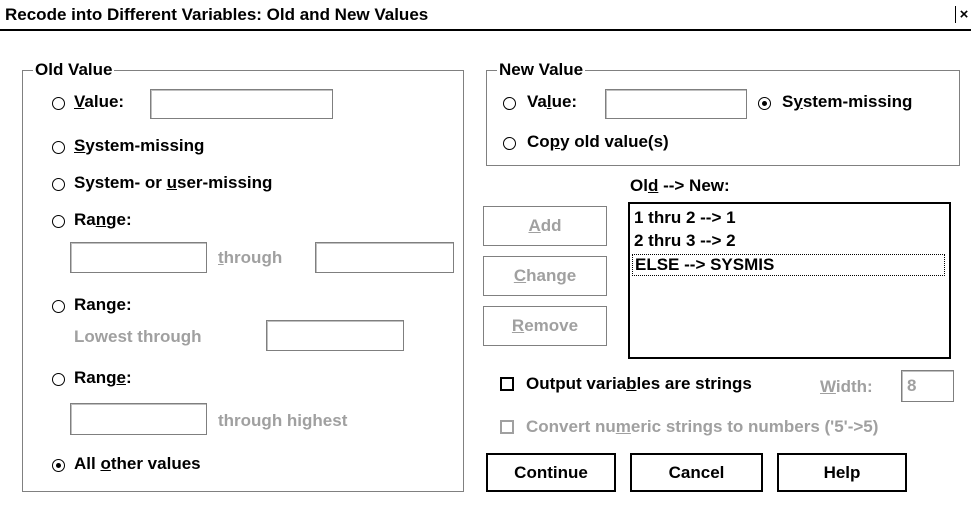 This screenshot has height=513, width=971. What do you see at coordinates (846, 386) in the screenshot?
I see `width-label: Width:` at bounding box center [846, 386].